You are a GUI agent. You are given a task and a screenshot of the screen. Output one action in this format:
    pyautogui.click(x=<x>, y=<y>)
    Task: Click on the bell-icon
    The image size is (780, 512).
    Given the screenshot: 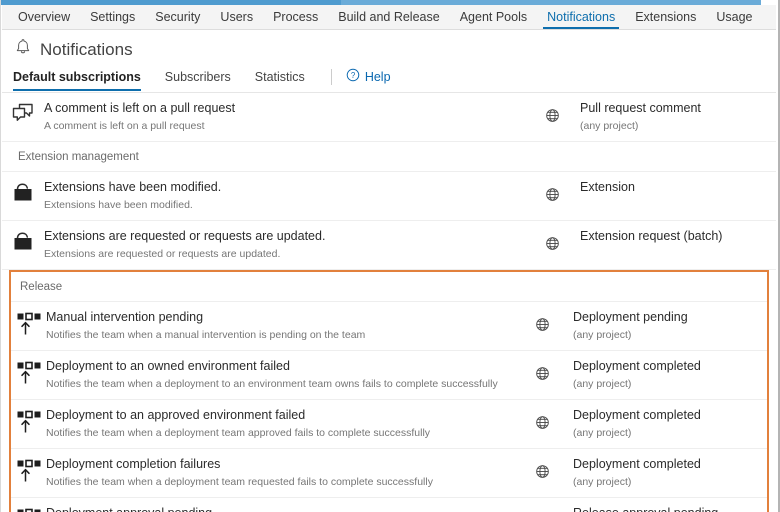 What is the action you would take?
    pyautogui.click(x=23, y=49)
    